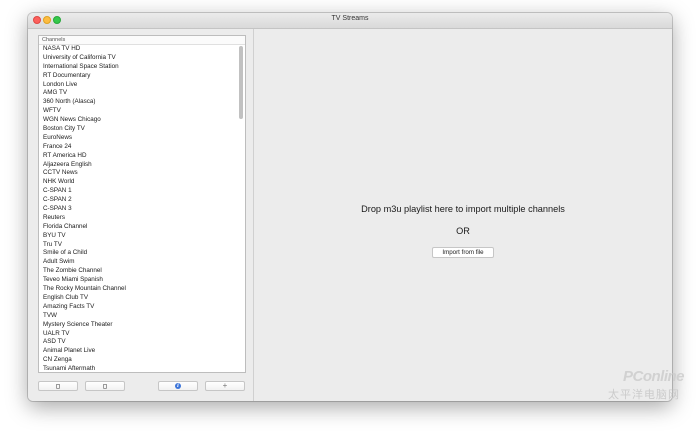  What do you see at coordinates (138, 289) in the screenshot?
I see `channel-list-item: The Rocky Mountain Channel` at bounding box center [138, 289].